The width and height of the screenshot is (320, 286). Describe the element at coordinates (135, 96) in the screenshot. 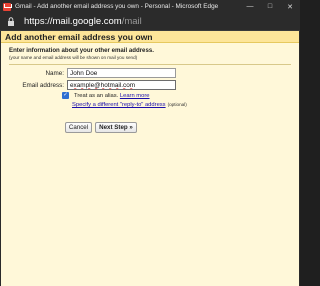

I see `learn-more-link: Learn more` at that location.